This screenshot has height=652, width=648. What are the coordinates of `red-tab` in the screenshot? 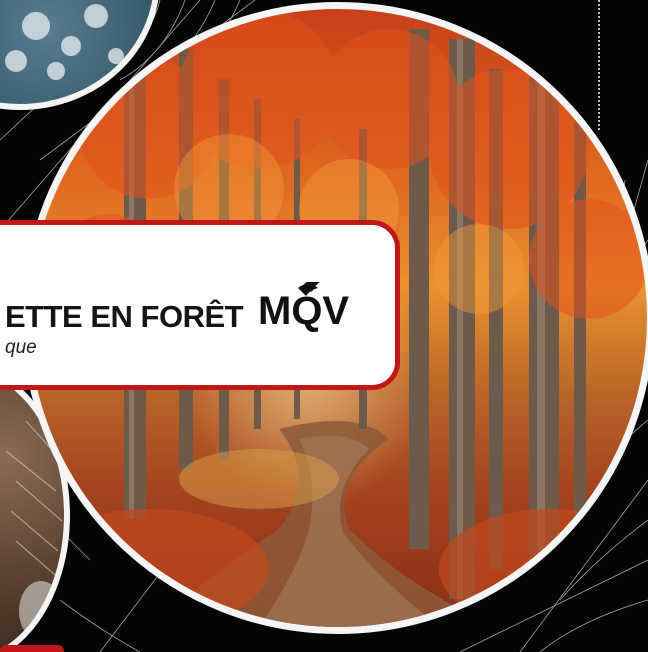 It's located at (32, 648).